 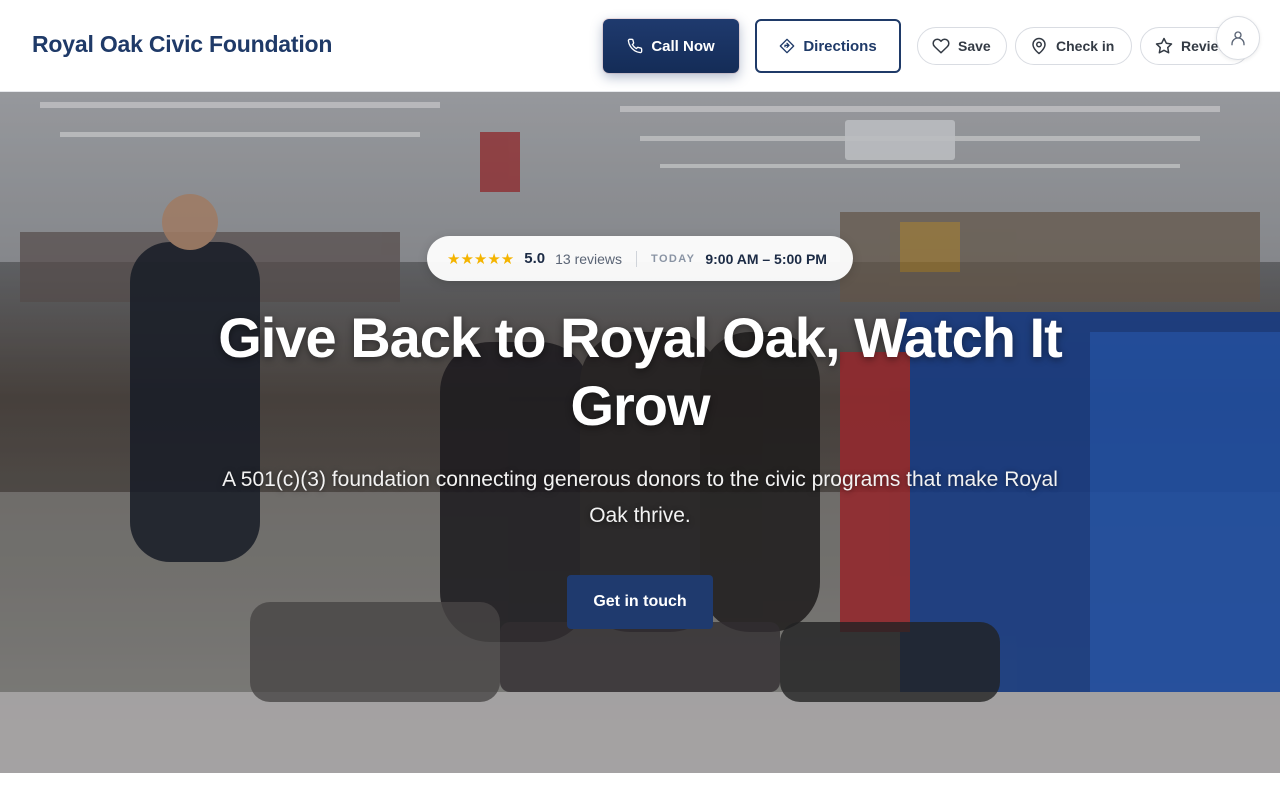 What do you see at coordinates (840, 46) in the screenshot?
I see `directions-label: Directions` at bounding box center [840, 46].